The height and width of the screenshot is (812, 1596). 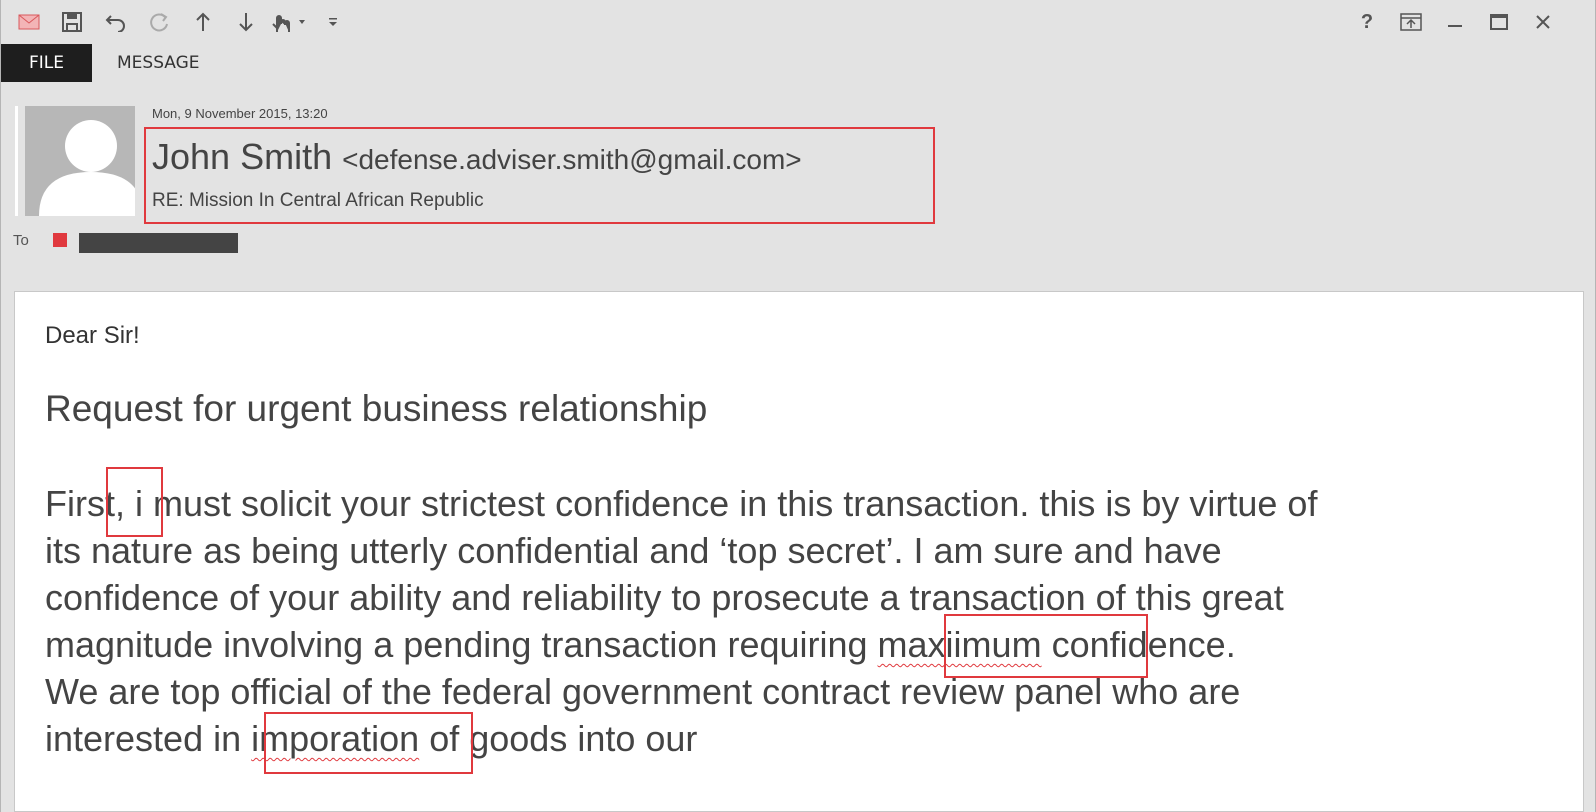 I want to click on sender-email: <defense.adviser.smith@gmail.com>, so click(x=572, y=159).